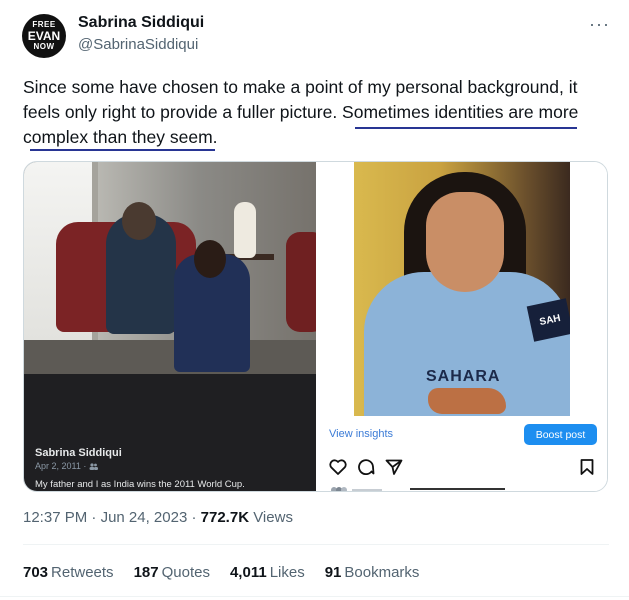 The height and width of the screenshot is (600, 629). What do you see at coordinates (146, 572) in the screenshot?
I see `quotes-count: 187` at bounding box center [146, 572].